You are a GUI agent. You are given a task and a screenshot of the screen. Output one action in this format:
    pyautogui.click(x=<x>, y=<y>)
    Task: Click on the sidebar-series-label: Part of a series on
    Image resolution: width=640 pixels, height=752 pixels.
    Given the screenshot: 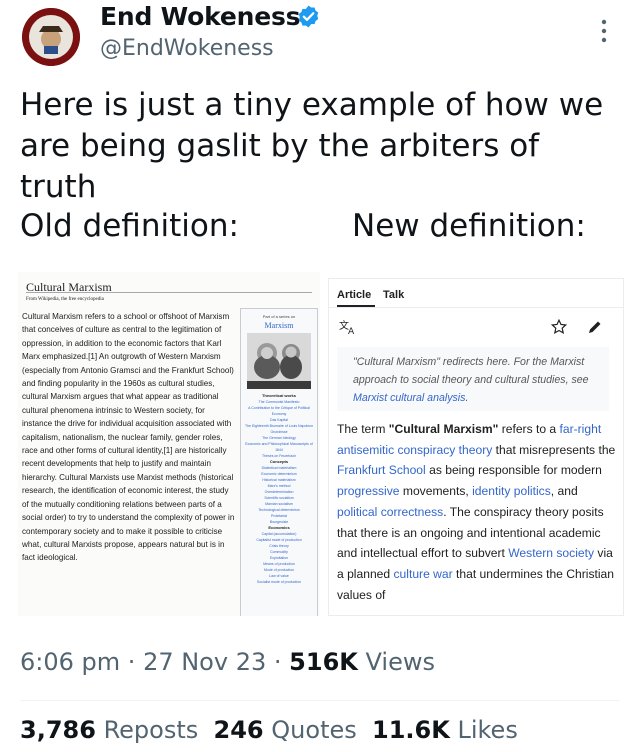 What is the action you would take?
    pyautogui.click(x=279, y=316)
    